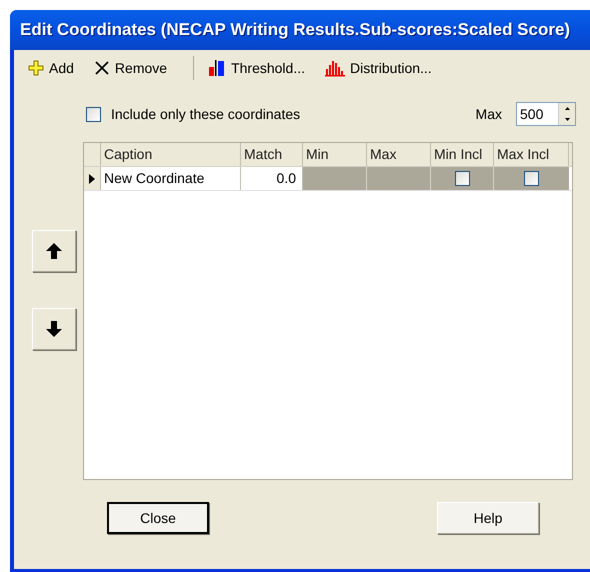 The image size is (590, 572). What do you see at coordinates (36, 68) in the screenshot?
I see `plus-icon` at bounding box center [36, 68].